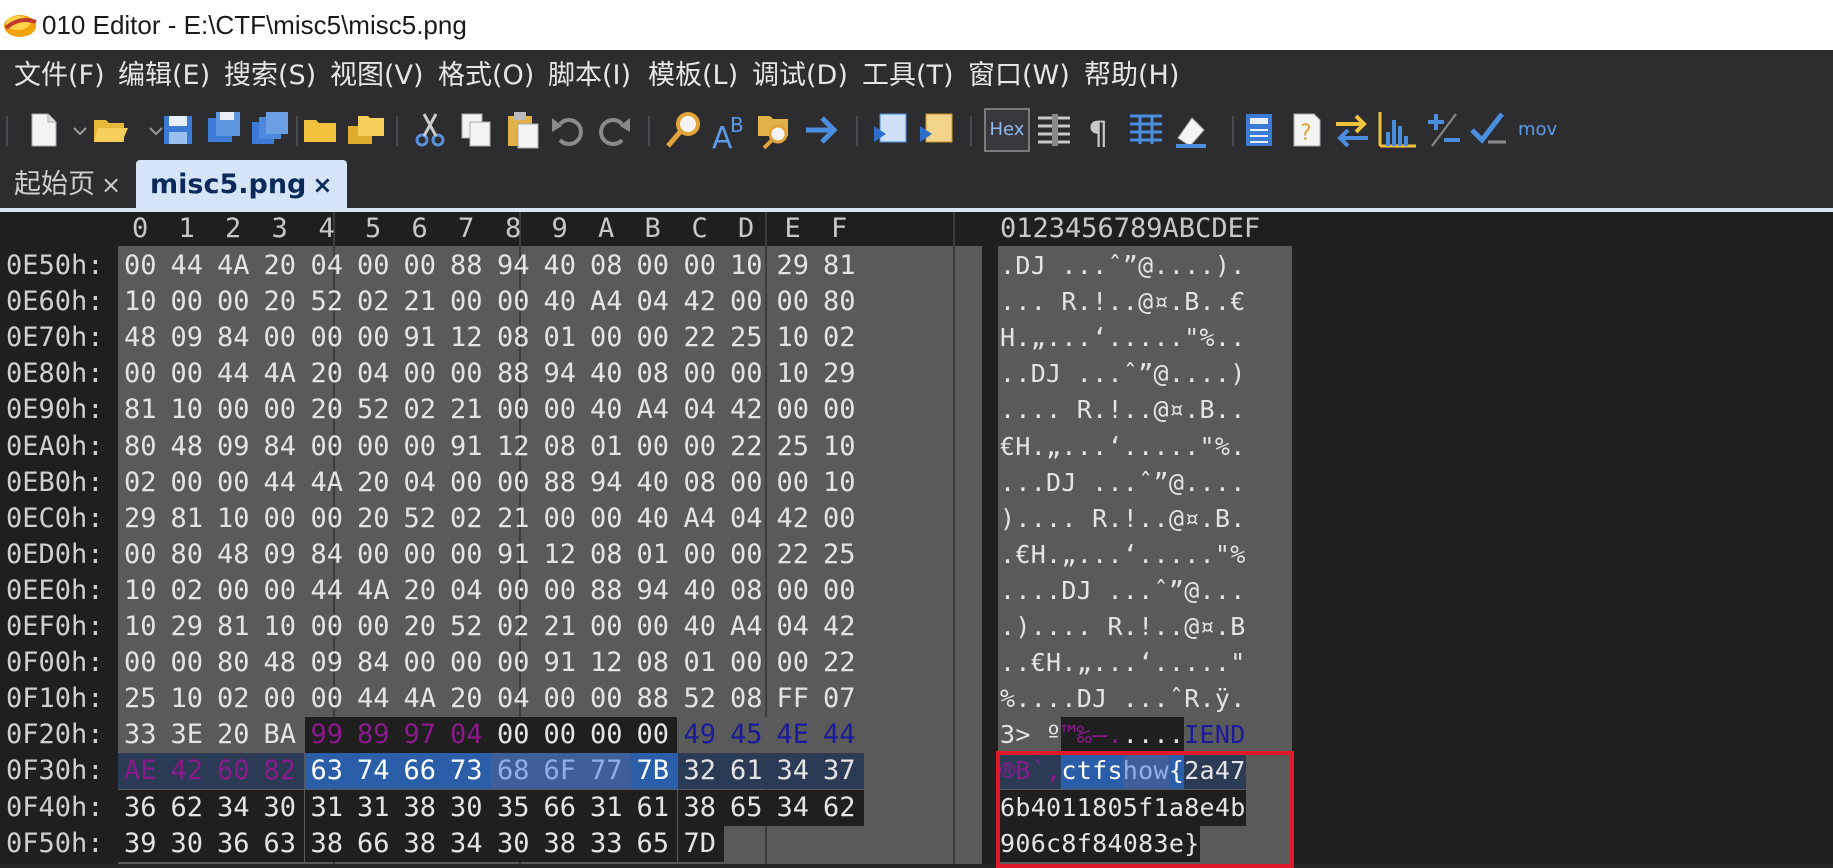  I want to click on multi-folder-icon, so click(366, 130).